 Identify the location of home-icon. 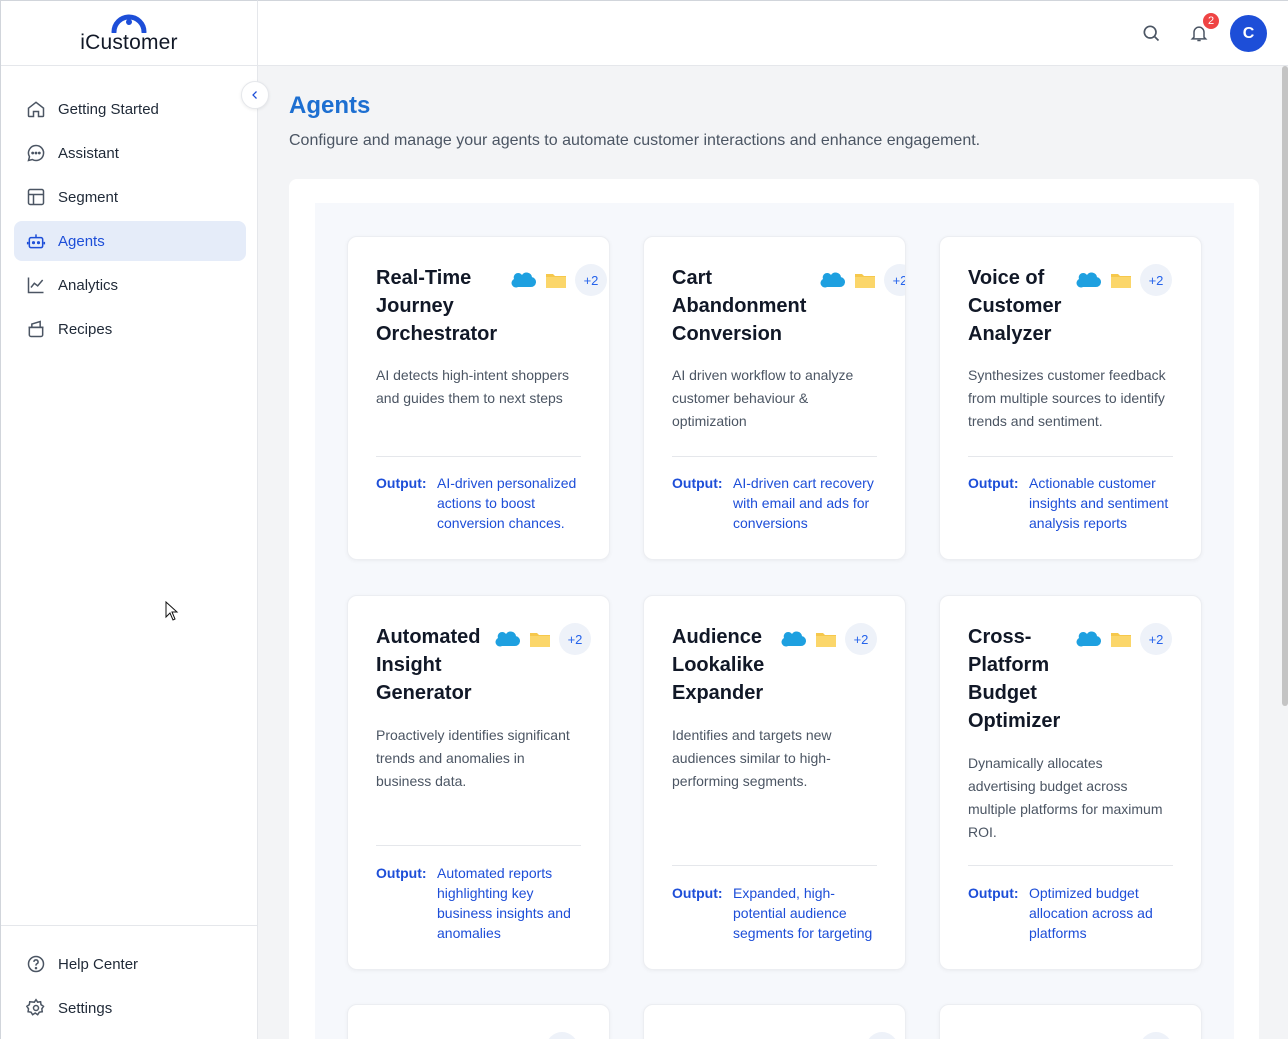
(36, 109).